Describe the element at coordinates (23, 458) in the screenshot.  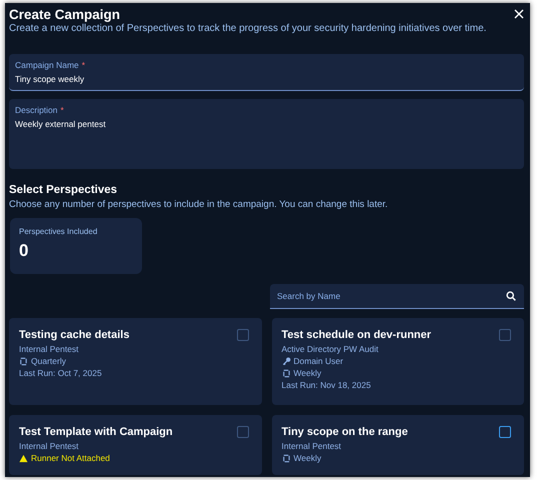
I see `warning-icon` at that location.